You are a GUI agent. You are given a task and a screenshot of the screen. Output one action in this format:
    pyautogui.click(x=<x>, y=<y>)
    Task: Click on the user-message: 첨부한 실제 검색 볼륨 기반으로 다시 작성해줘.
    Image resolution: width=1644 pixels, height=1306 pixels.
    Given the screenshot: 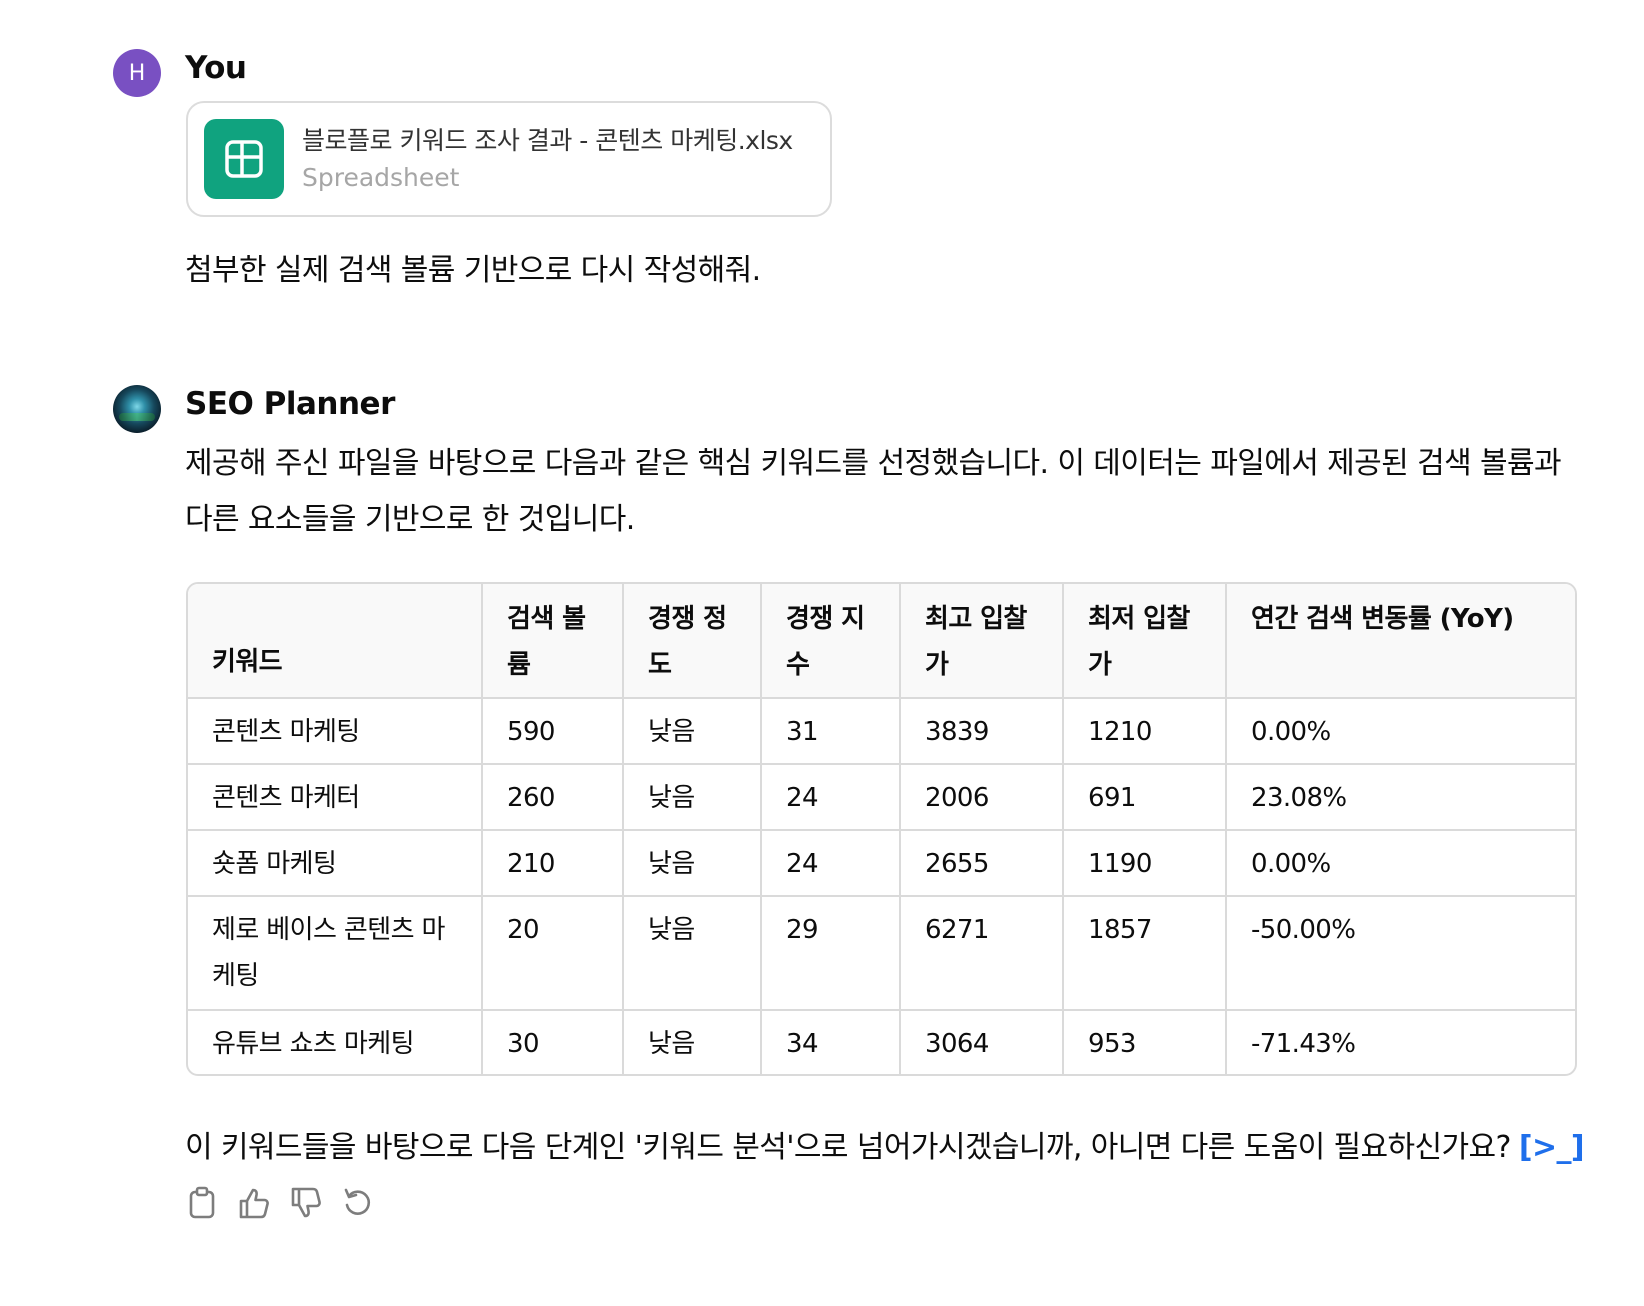 What is the action you would take?
    pyautogui.click(x=473, y=270)
    